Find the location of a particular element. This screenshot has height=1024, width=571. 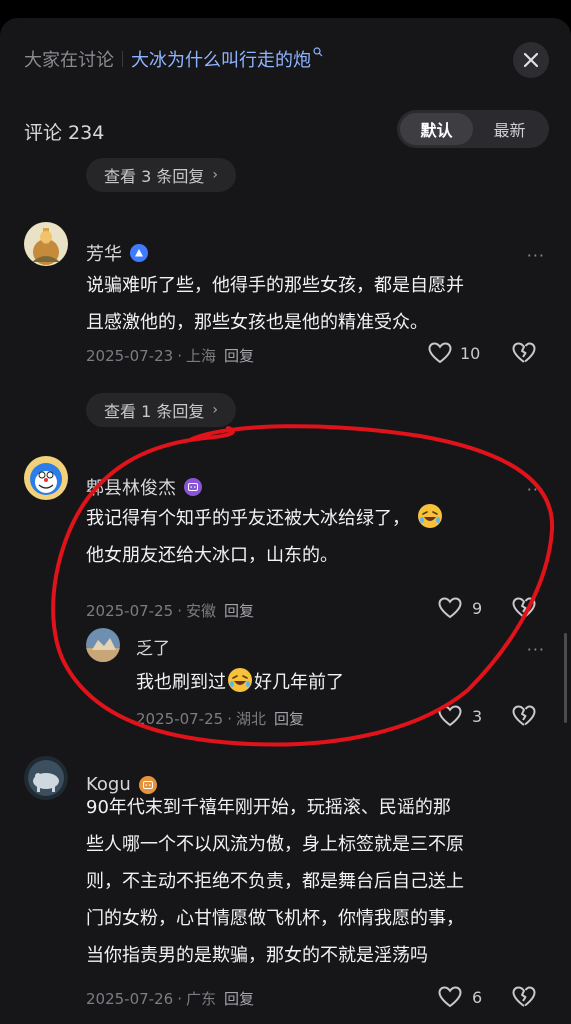

expand-replies-label: 查看 1 条回复 is located at coordinates (154, 411).